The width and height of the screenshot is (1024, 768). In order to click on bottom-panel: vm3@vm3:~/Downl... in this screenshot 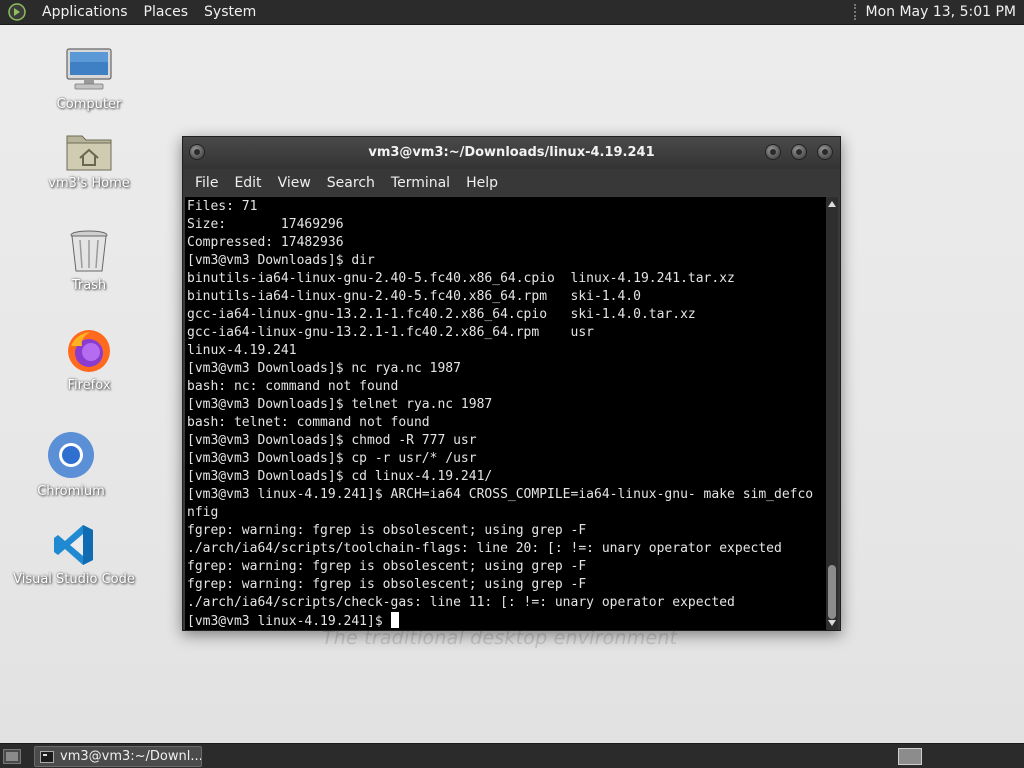, I will do `click(512, 755)`.